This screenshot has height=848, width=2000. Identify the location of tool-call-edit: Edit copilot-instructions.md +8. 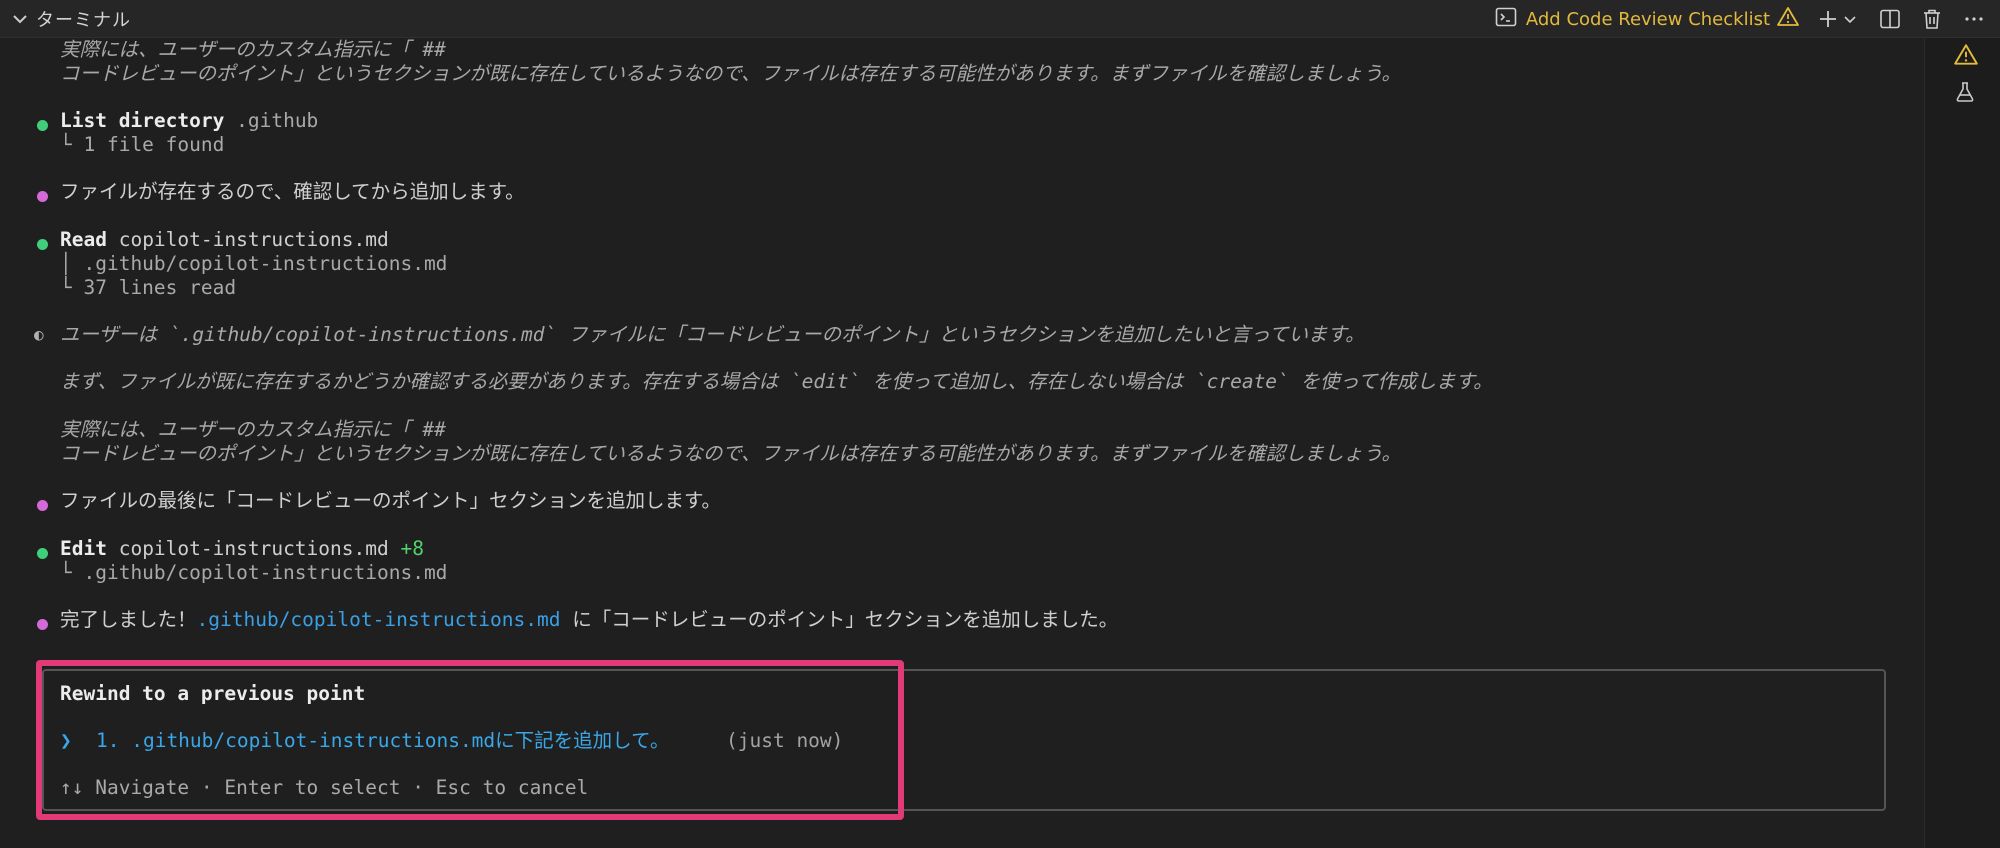
(242, 548).